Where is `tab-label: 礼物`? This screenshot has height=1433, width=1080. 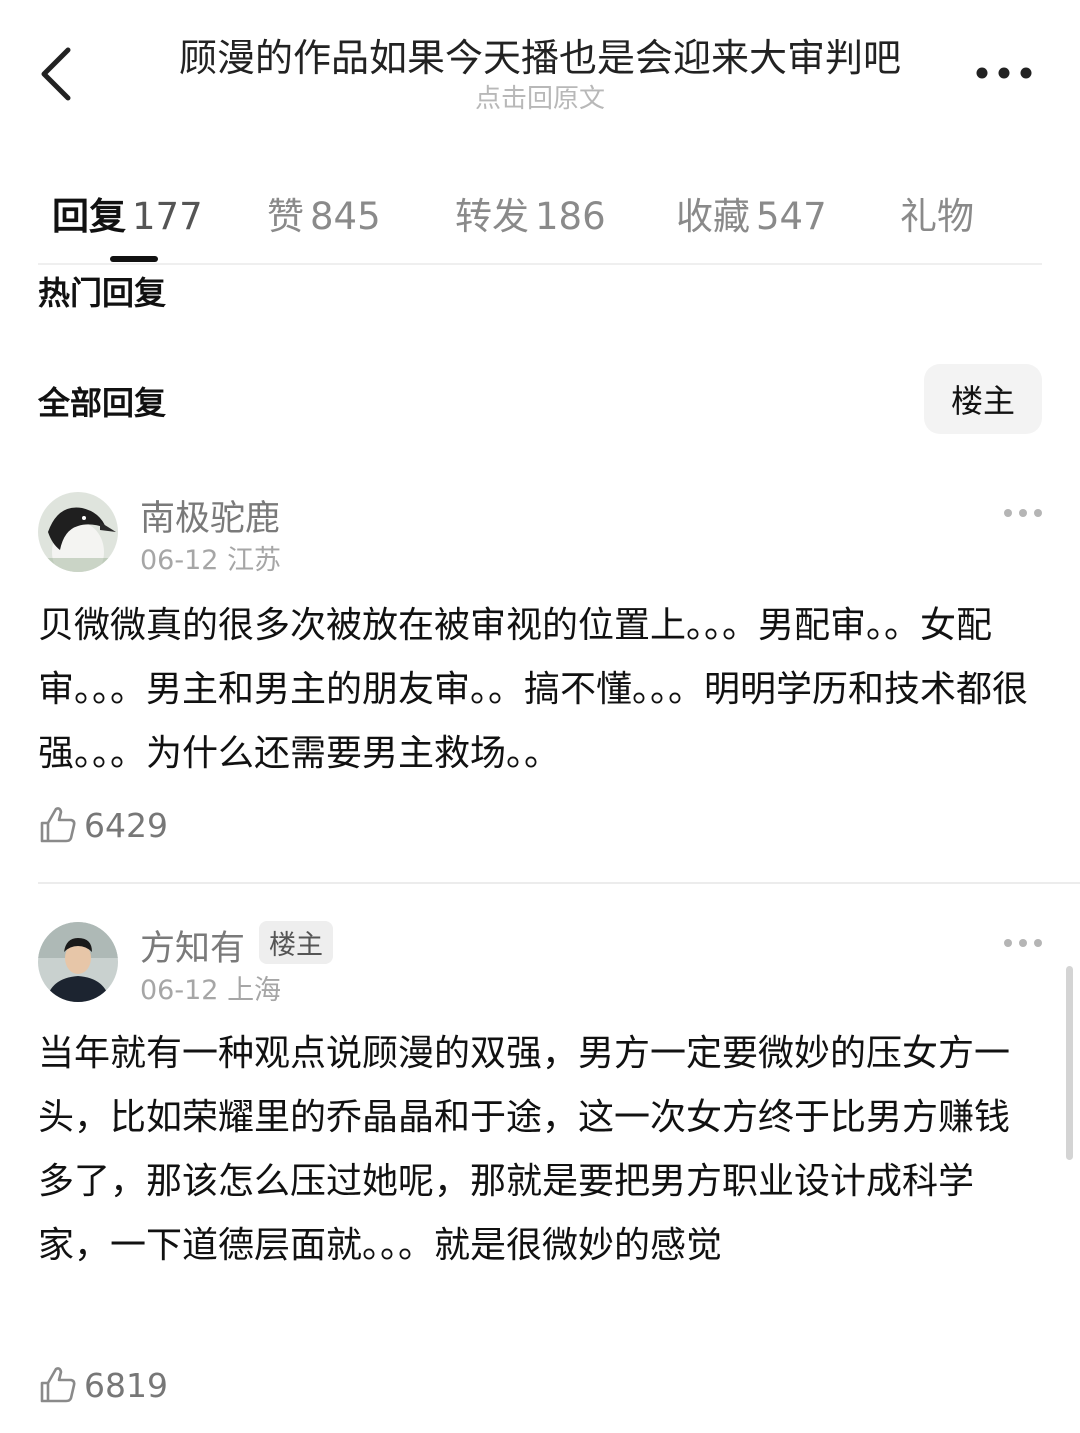 tab-label: 礼物 is located at coordinates (937, 216).